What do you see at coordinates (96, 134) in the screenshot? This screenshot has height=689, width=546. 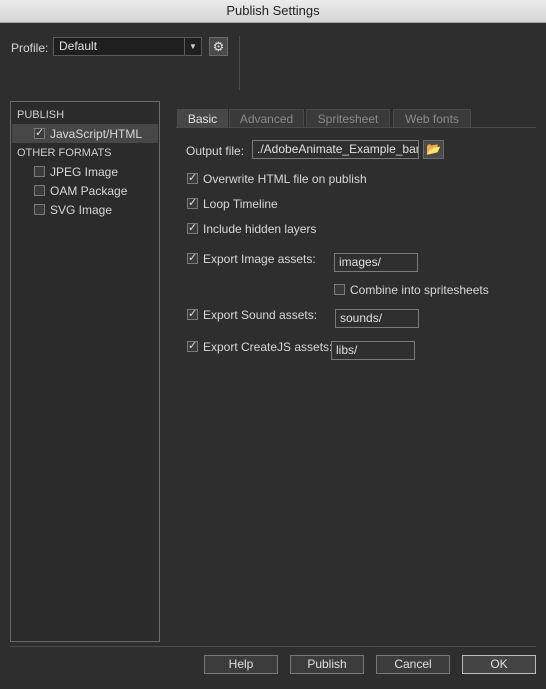 I see `format-item-label: JavaScript/HTML` at bounding box center [96, 134].